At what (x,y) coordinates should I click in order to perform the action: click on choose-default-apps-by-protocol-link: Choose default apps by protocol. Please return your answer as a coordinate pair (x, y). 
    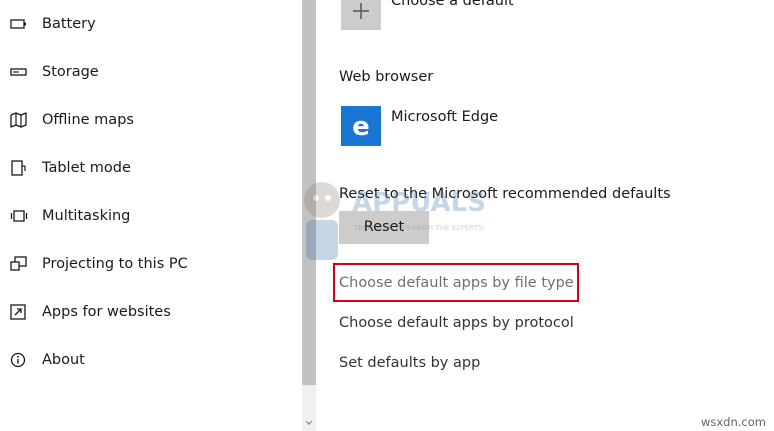
    Looking at the image, I should click on (456, 323).